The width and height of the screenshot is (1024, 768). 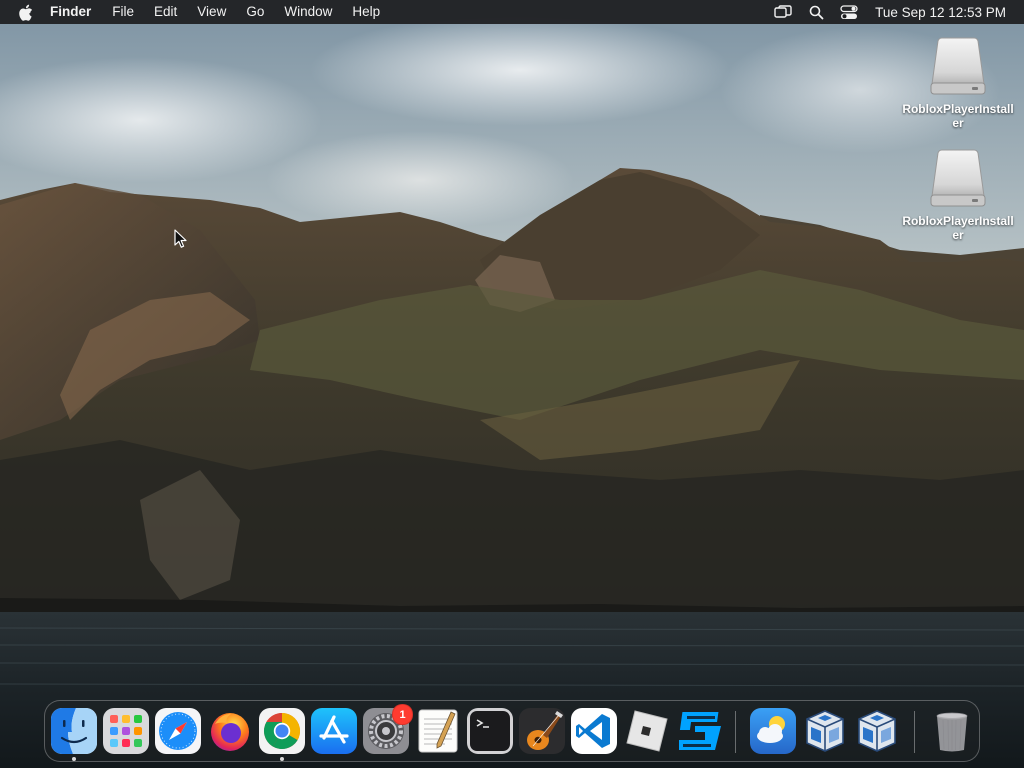 I want to click on dock-chrome, so click(x=282, y=731).